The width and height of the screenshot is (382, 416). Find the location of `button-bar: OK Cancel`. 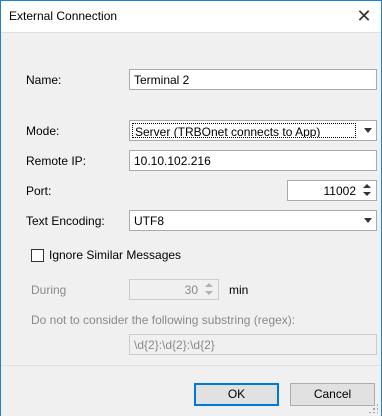

button-bar: OK Cancel is located at coordinates (191, 390).